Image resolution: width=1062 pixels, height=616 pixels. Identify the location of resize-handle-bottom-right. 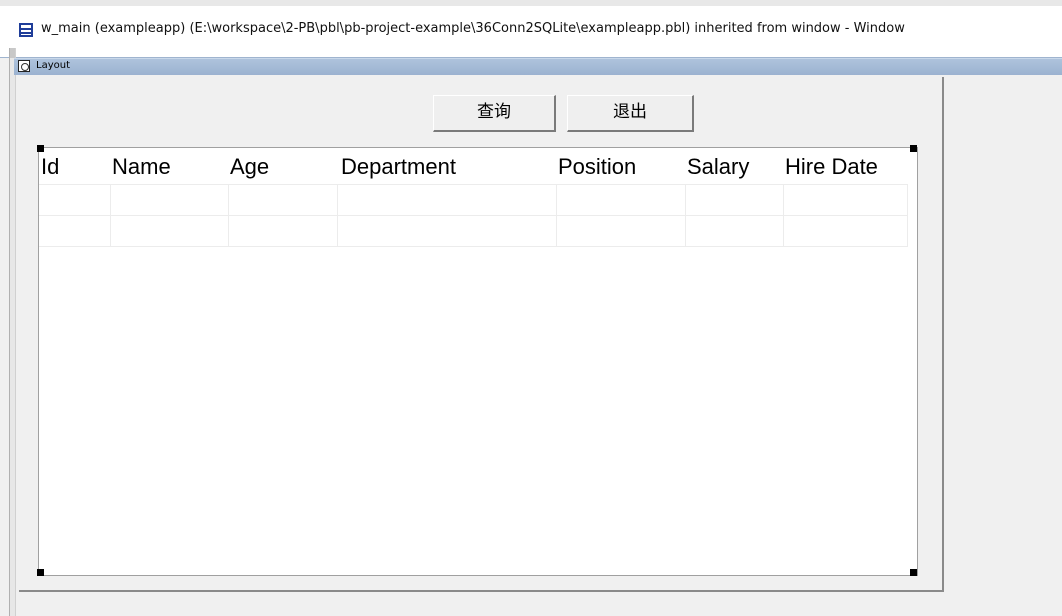
(913, 572).